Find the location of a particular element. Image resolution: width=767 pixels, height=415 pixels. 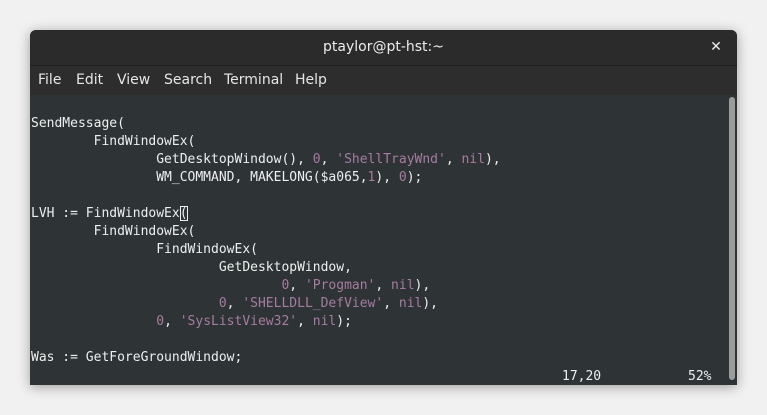

code-token: SendMessage( is located at coordinates (78, 123).